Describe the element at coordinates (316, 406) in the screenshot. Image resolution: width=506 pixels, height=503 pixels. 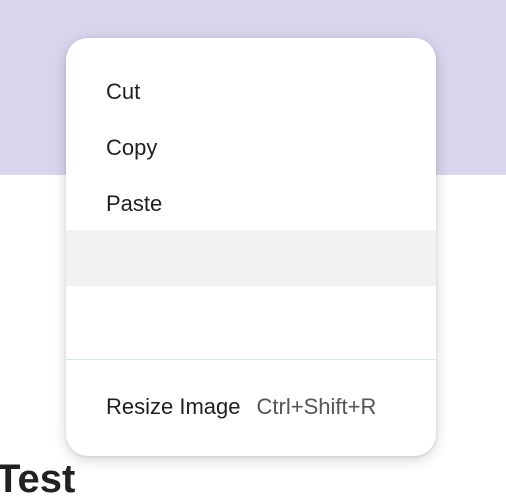
I see `keyboard-shortcut: Ctrl+Shift+R` at that location.